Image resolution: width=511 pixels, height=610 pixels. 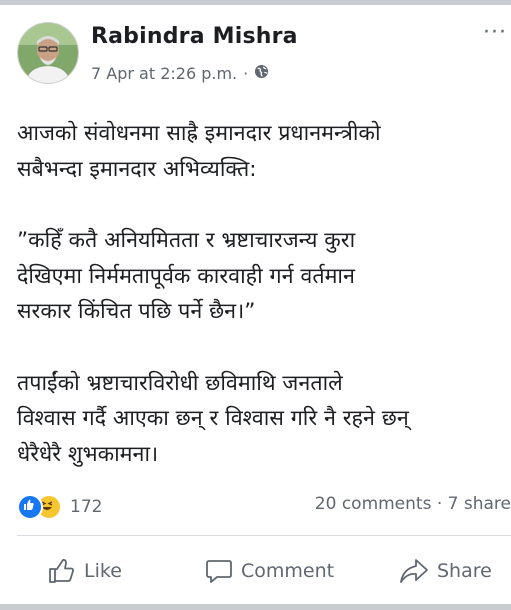 What do you see at coordinates (464, 571) in the screenshot?
I see `share-label: Share` at bounding box center [464, 571].